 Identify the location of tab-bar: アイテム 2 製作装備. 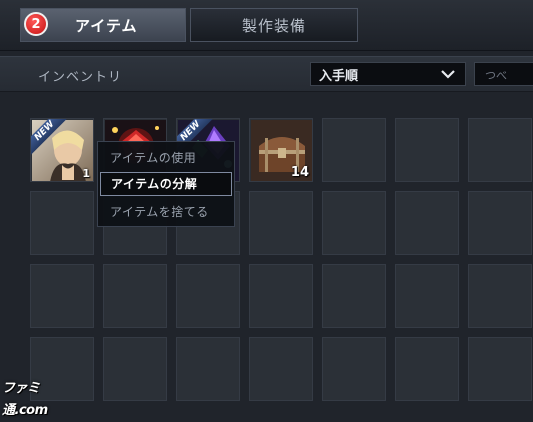
(266, 25).